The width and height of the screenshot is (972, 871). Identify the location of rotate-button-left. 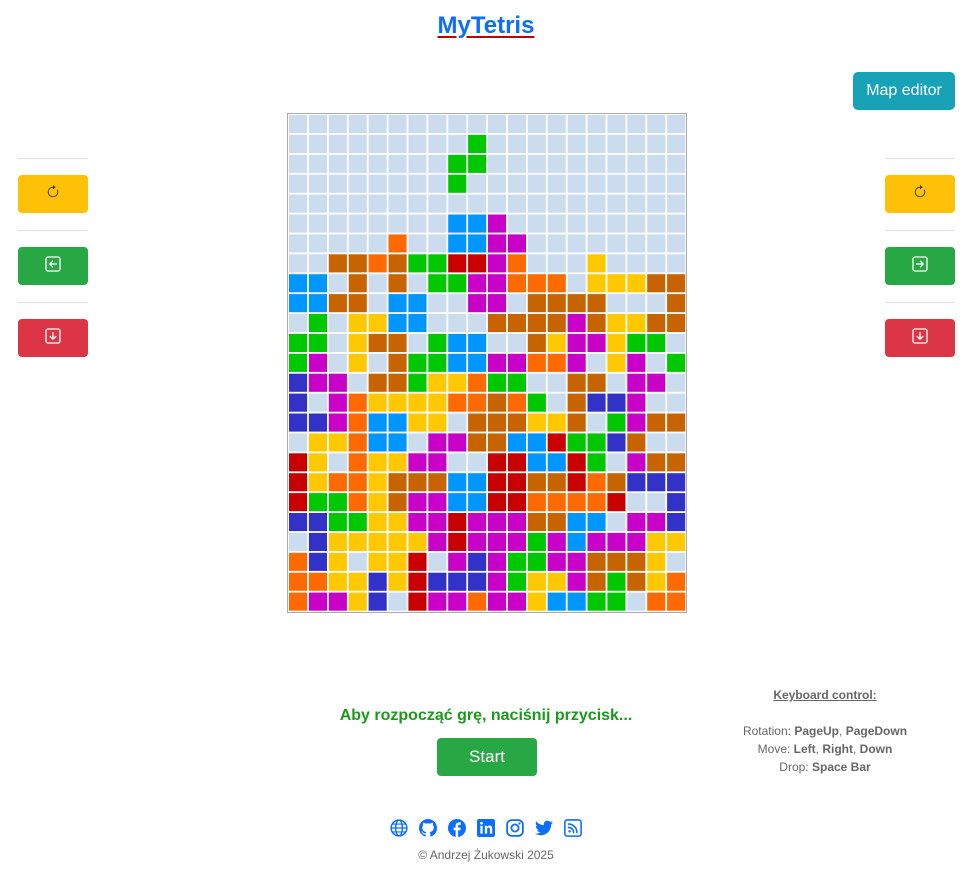
(53, 194).